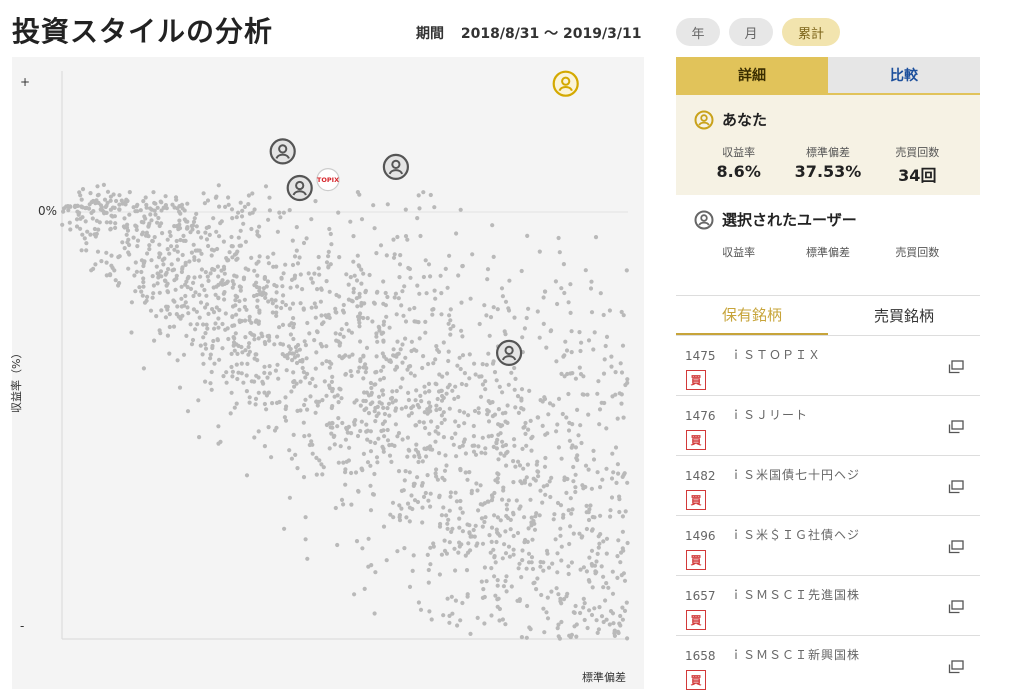  What do you see at coordinates (698, 32) in the screenshot?
I see `period-year-button: 年` at bounding box center [698, 32].